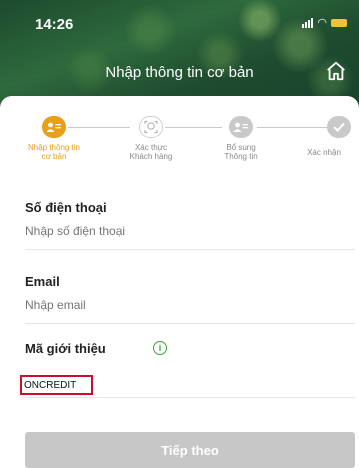  What do you see at coordinates (160, 348) in the screenshot?
I see `info-icon: i` at bounding box center [160, 348].